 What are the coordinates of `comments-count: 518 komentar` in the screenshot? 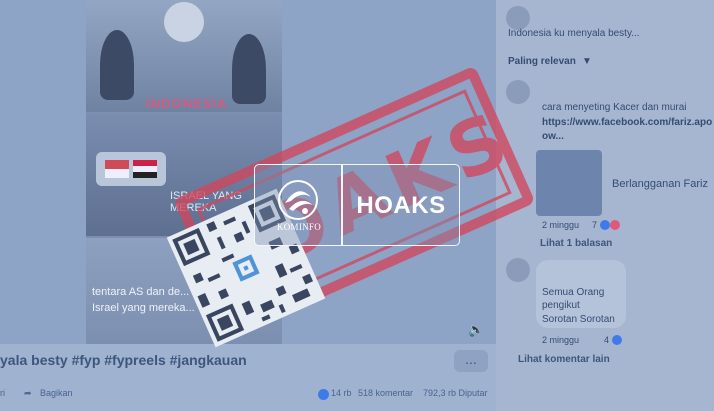 It's located at (385, 393).